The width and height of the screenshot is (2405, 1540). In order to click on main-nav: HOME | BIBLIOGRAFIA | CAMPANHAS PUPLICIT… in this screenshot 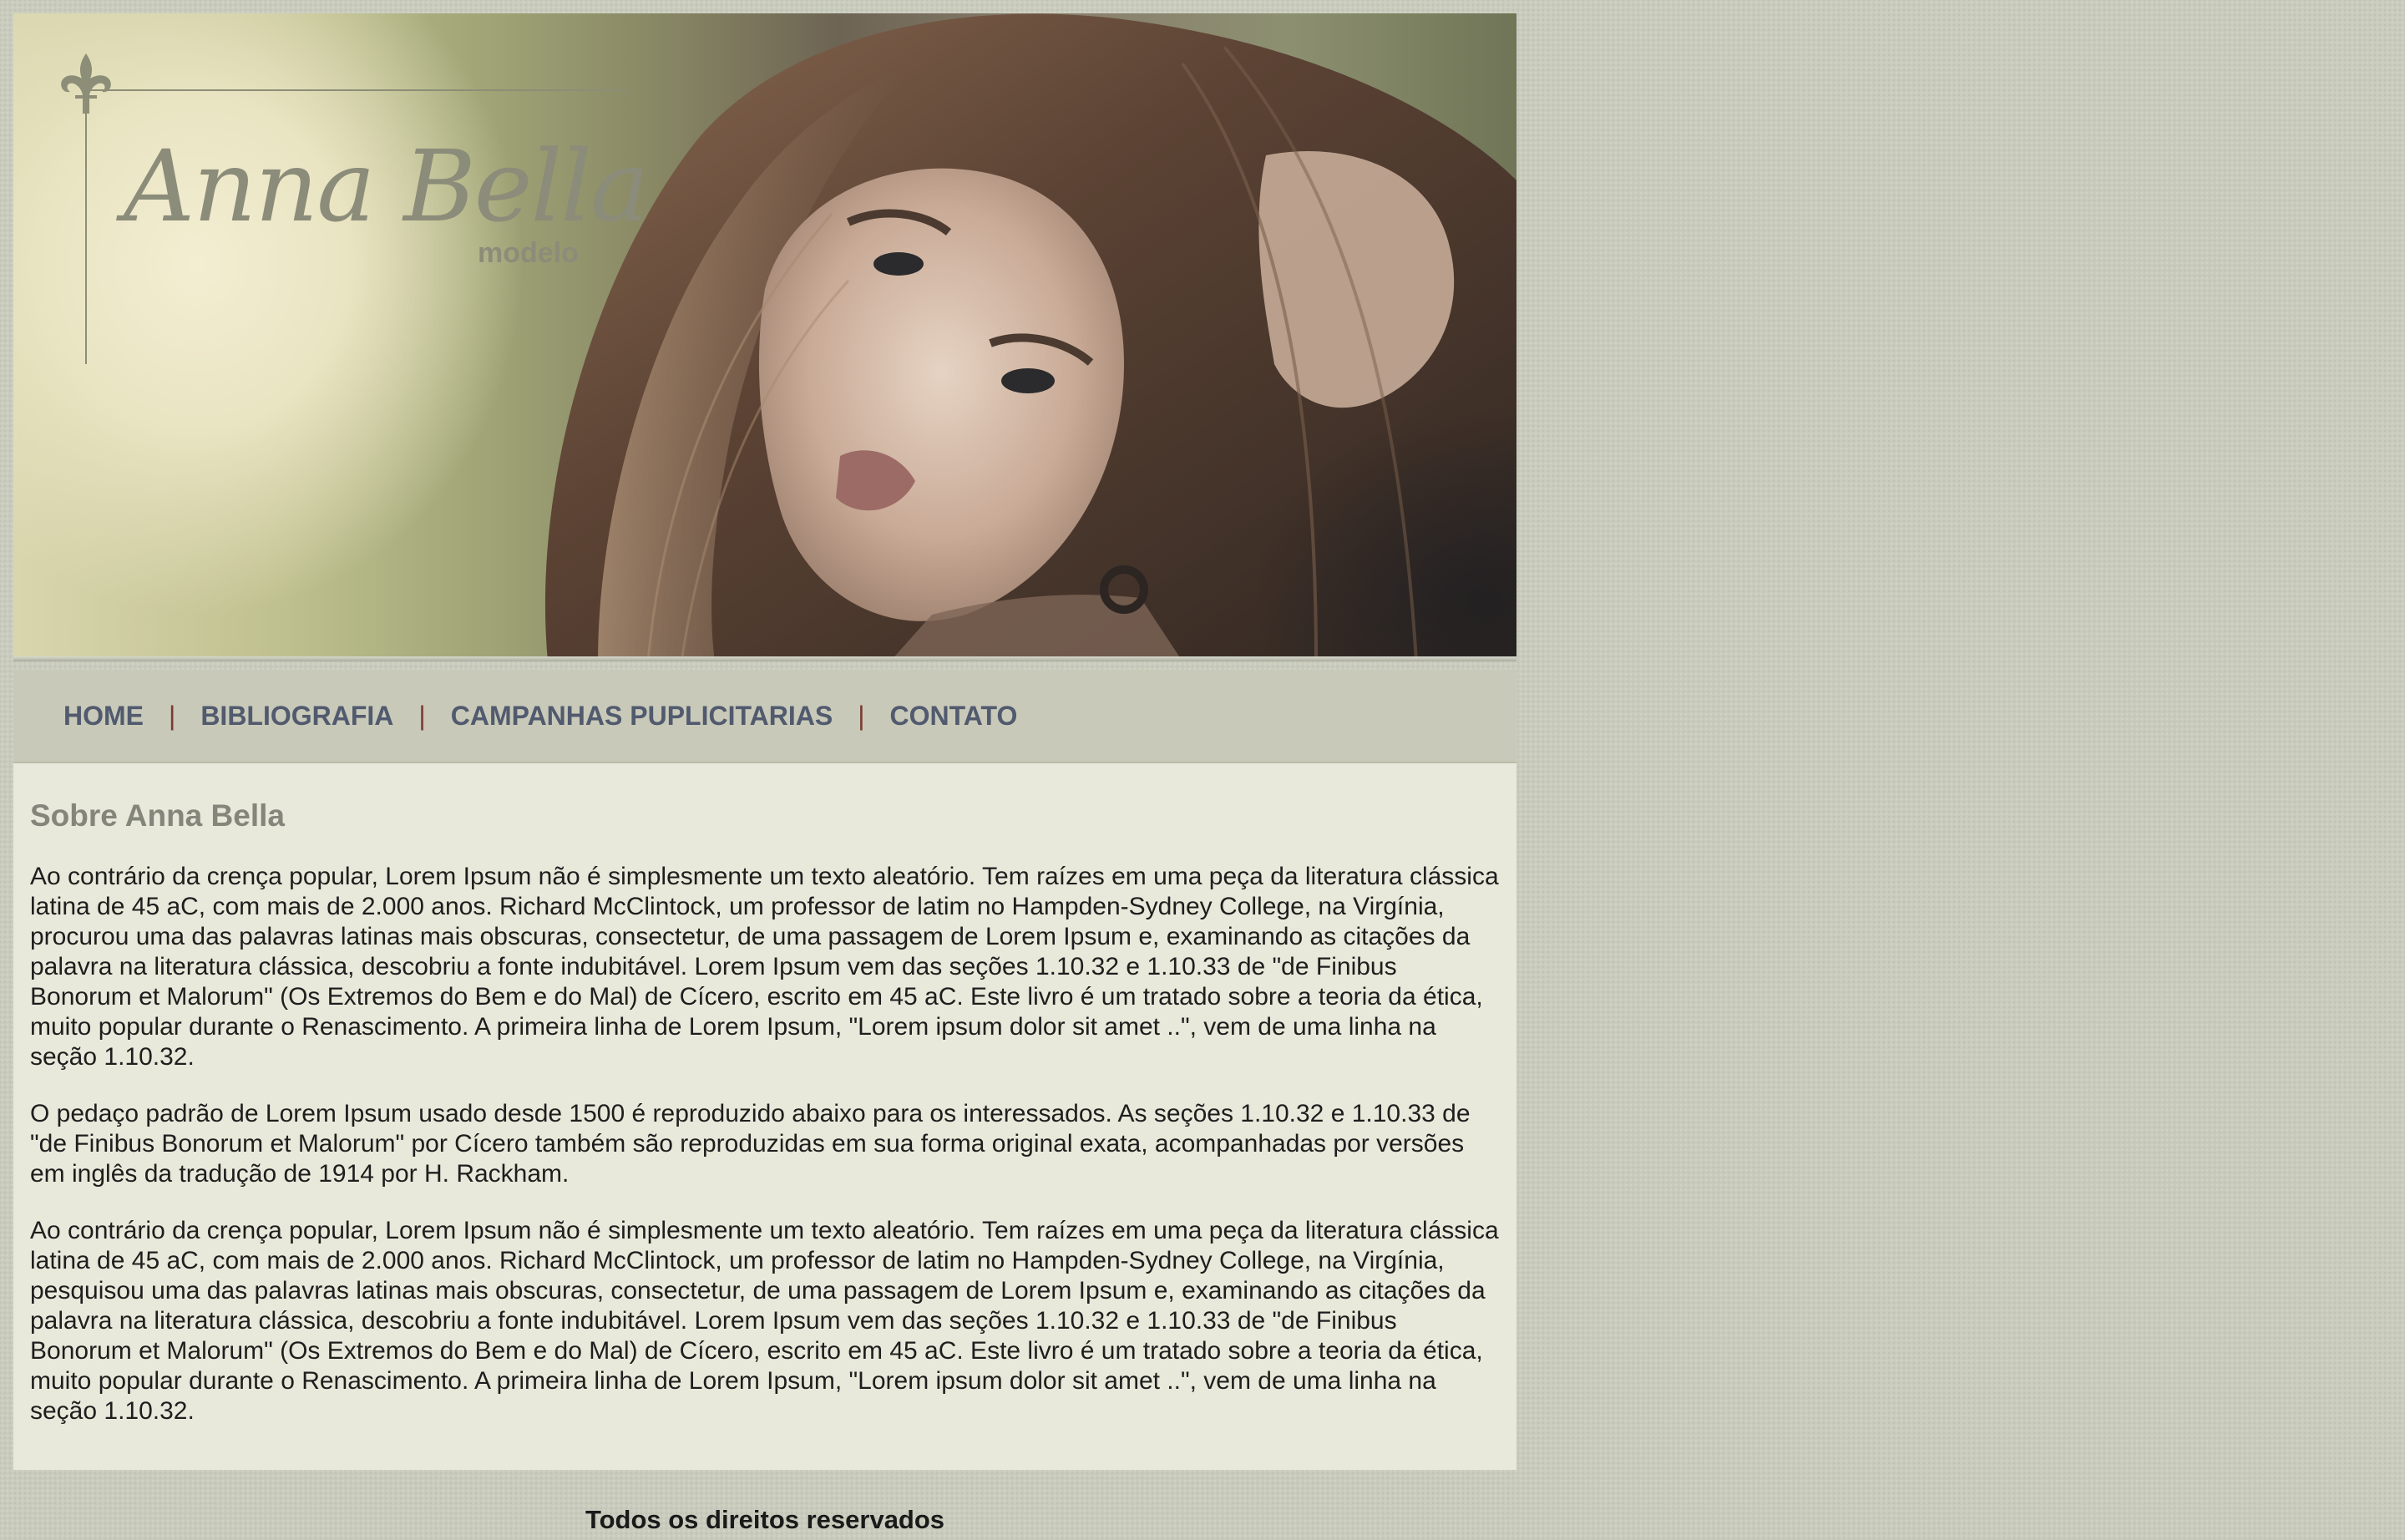, I will do `click(765, 717)`.